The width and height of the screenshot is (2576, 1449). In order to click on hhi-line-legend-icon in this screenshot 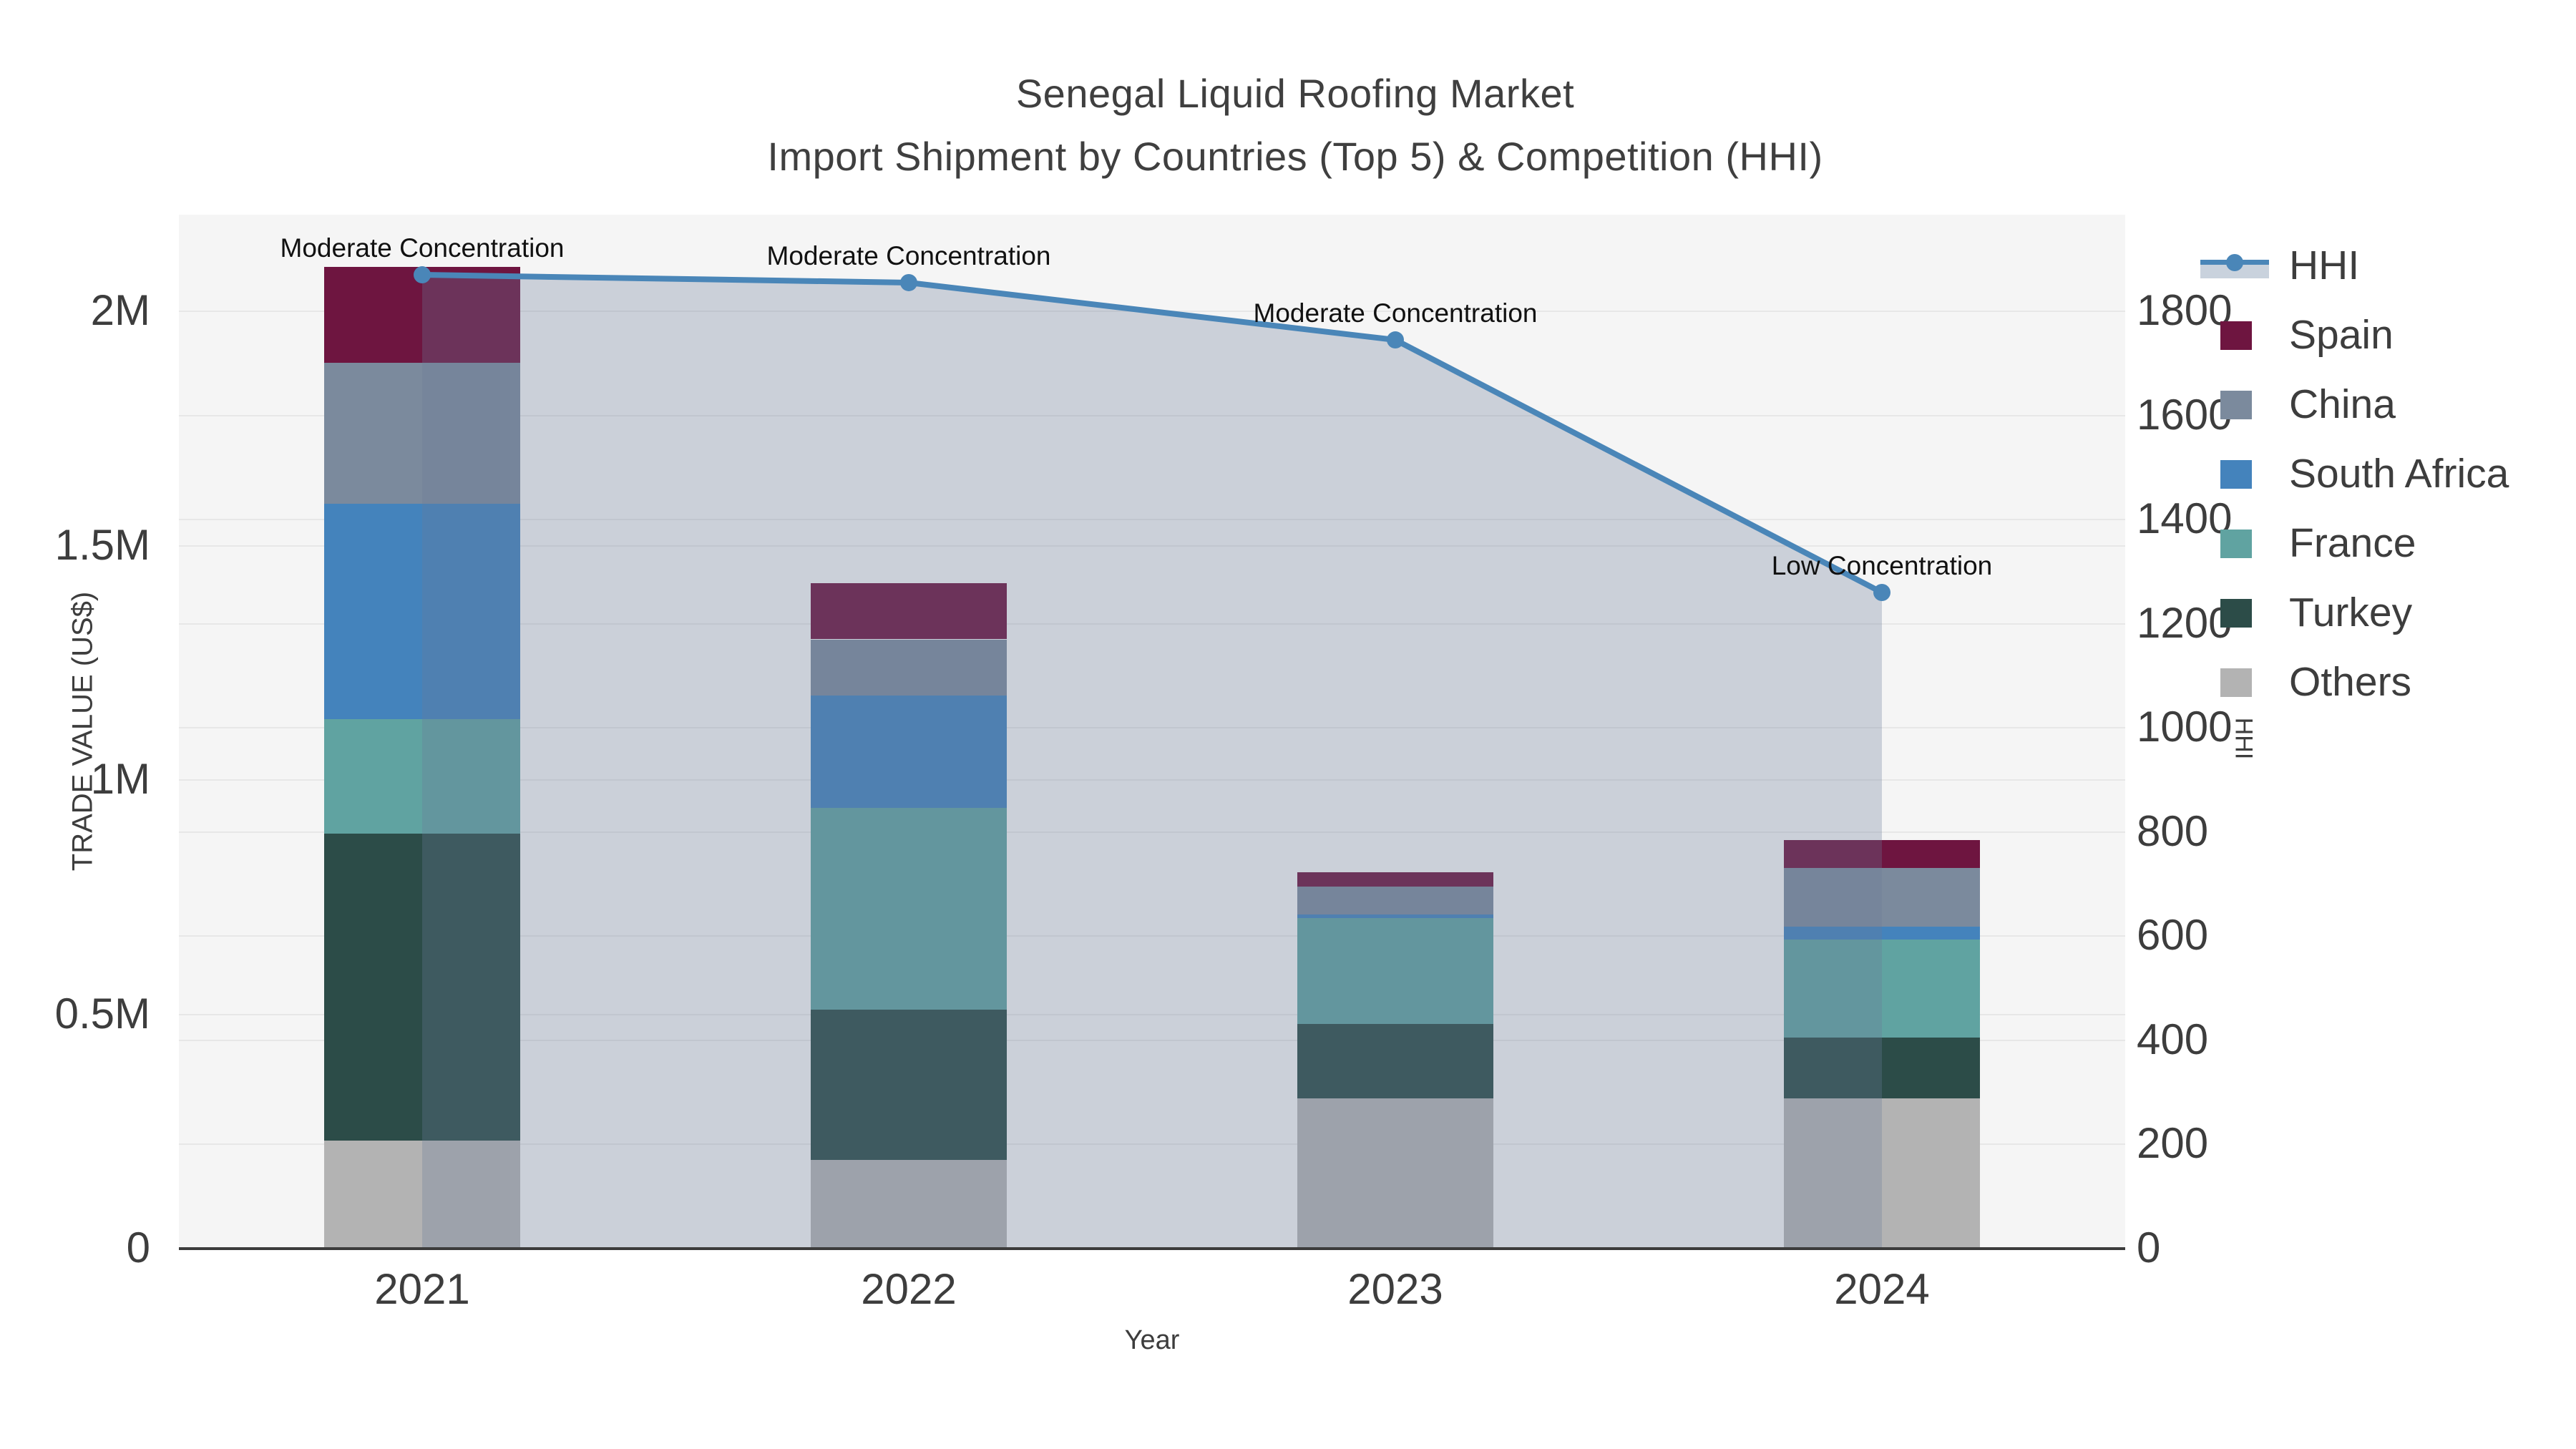, I will do `click(2240, 265)`.